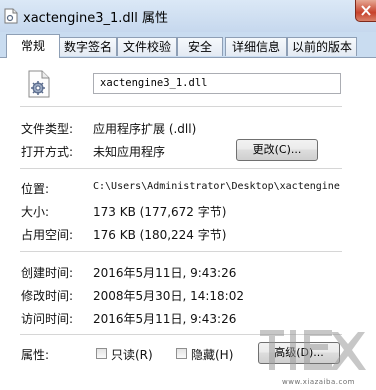 Image resolution: width=376 pixels, height=390 pixels. What do you see at coordinates (168, 296) in the screenshot?
I see `modified-value: 2008年5月30日, 14:18:02` at bounding box center [168, 296].